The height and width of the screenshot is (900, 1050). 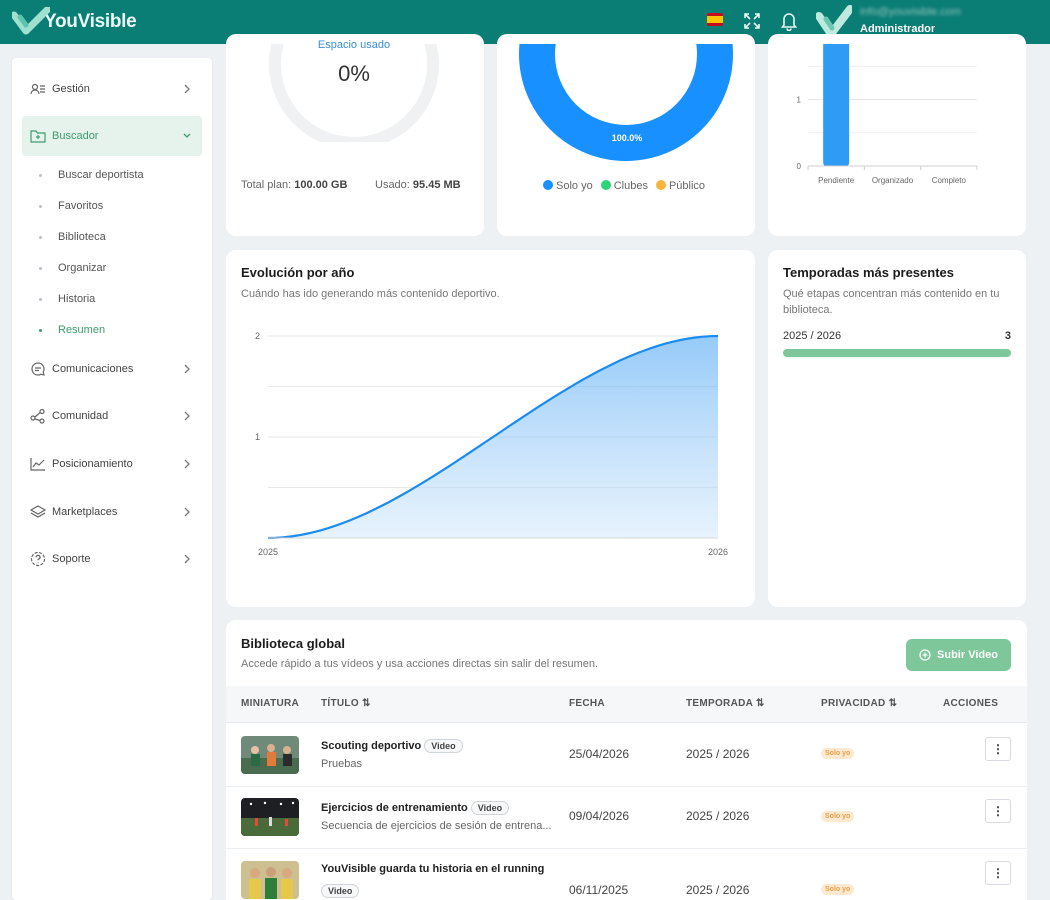 I want to click on logo: YouVisible, so click(x=74, y=22).